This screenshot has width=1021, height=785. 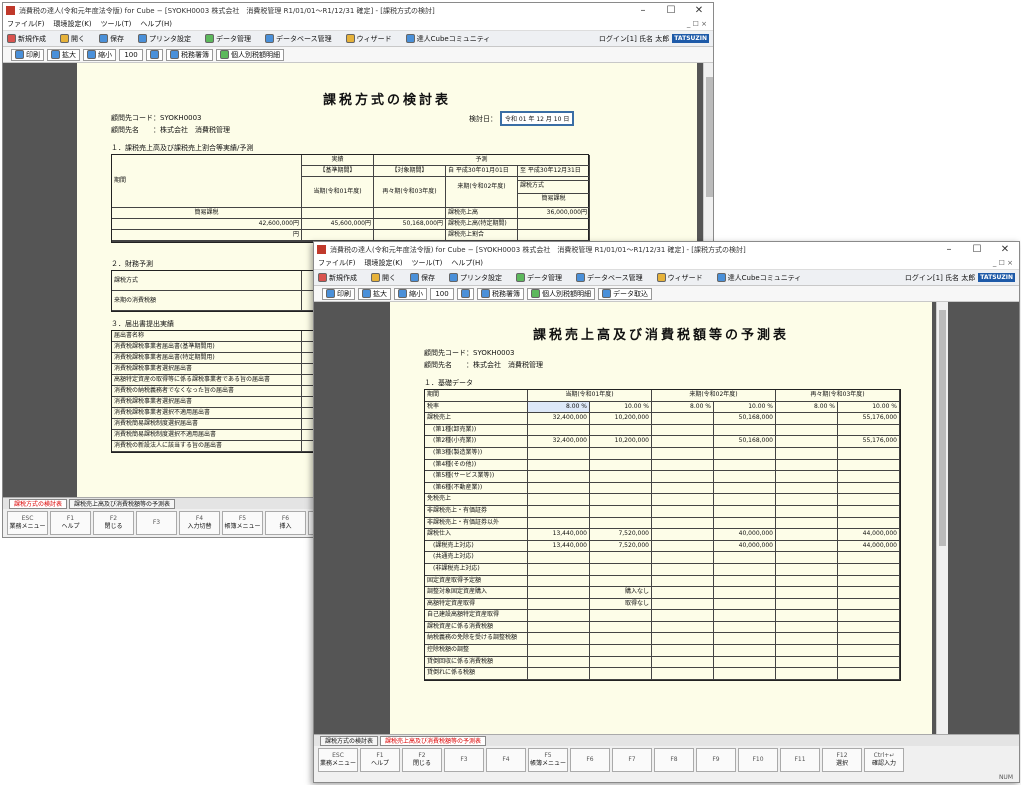 I want to click on tab-kazei-houshiki: 課税方式の検討表, so click(x=349, y=740).